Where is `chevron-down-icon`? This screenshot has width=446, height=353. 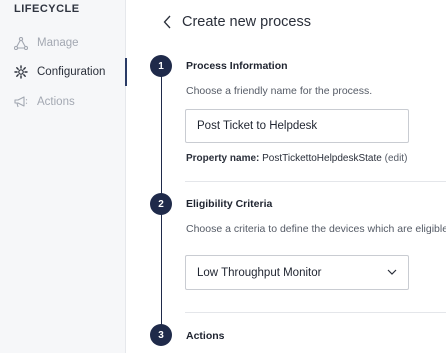
chevron-down-icon is located at coordinates (392, 272).